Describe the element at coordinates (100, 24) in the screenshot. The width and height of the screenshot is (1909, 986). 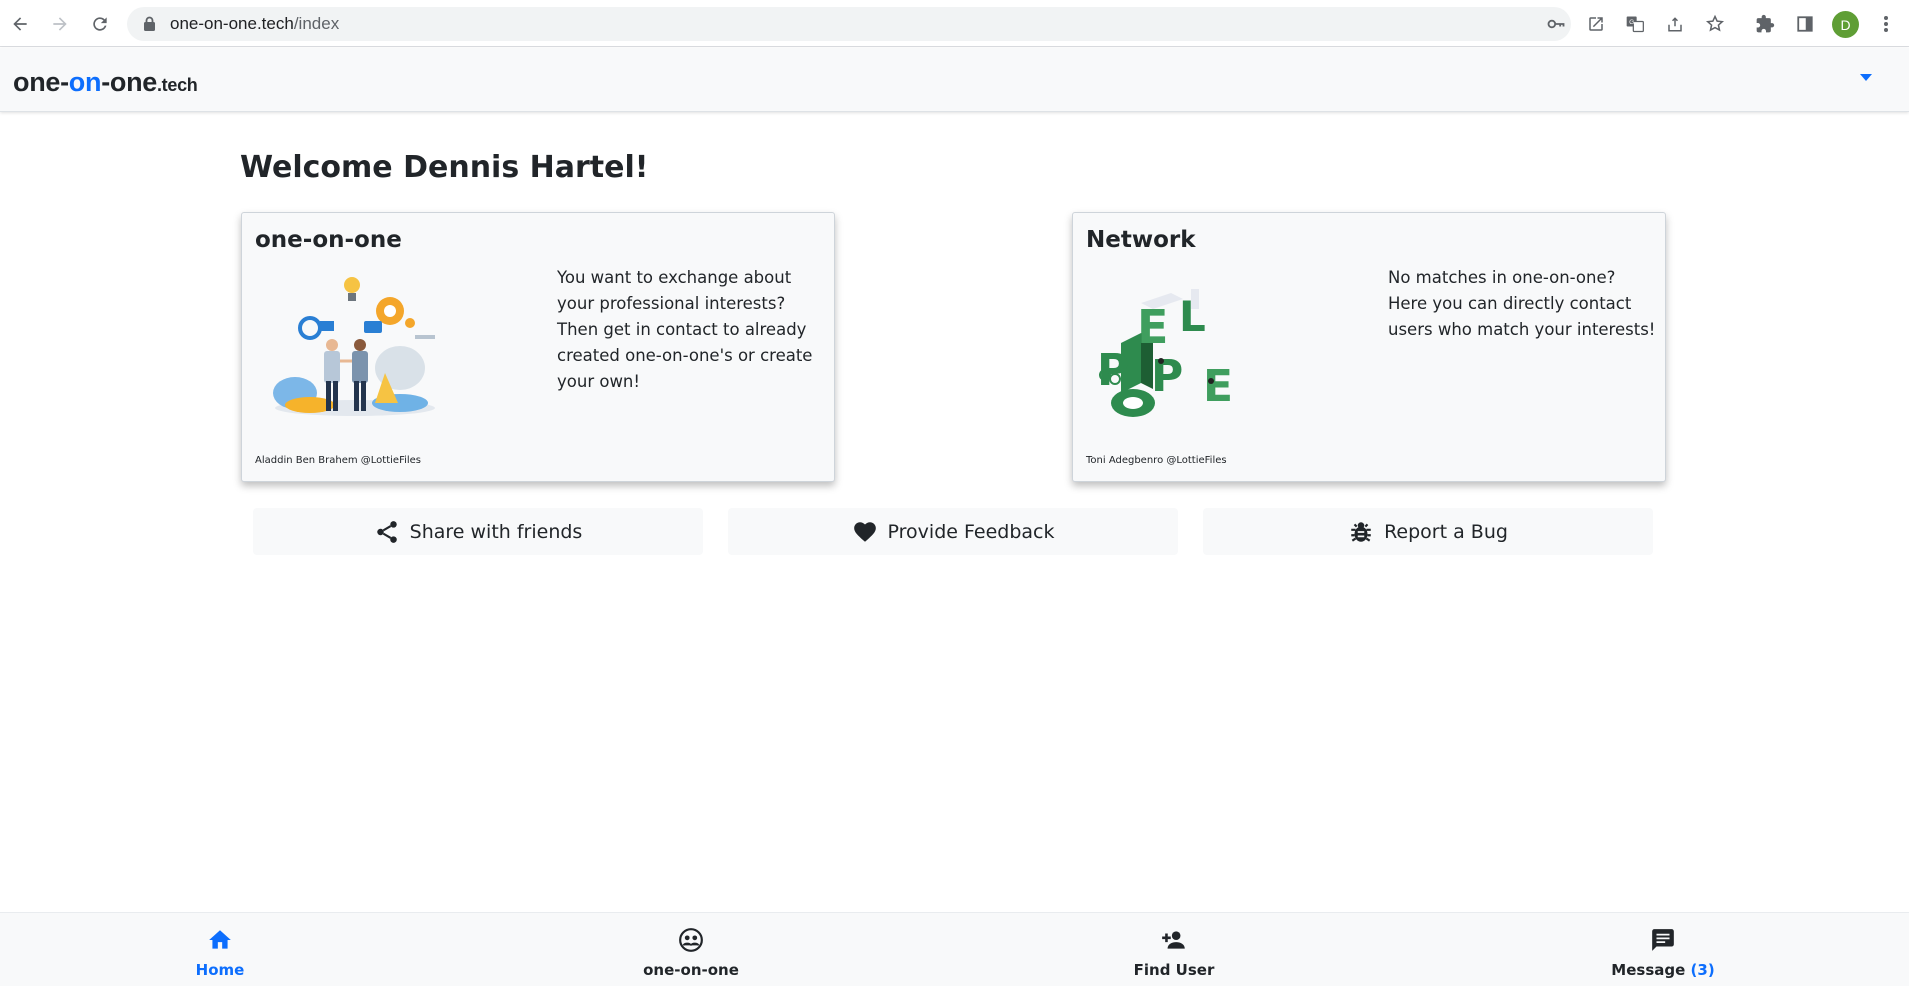
I see `reload-icon` at that location.